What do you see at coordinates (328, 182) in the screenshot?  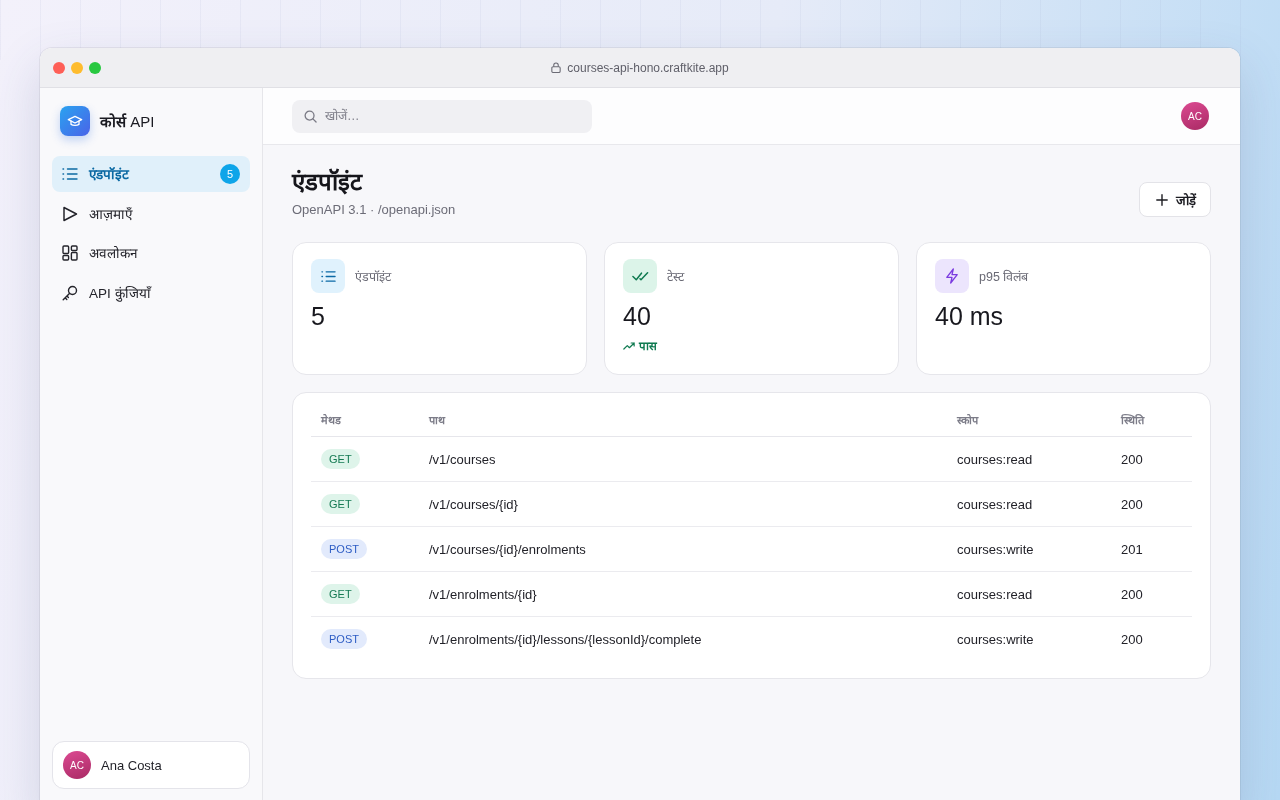 I see `page-title: एंडपॉइंट` at bounding box center [328, 182].